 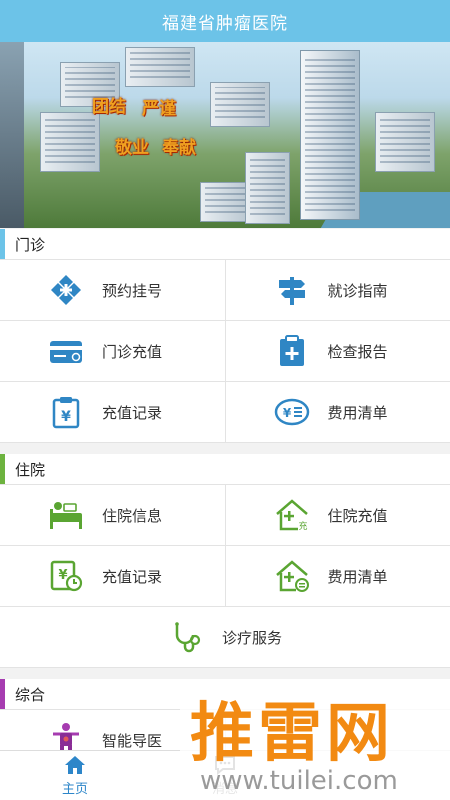 What do you see at coordinates (299, 781) in the screenshot?
I see `watermark-url: www.tuilei.com` at bounding box center [299, 781].